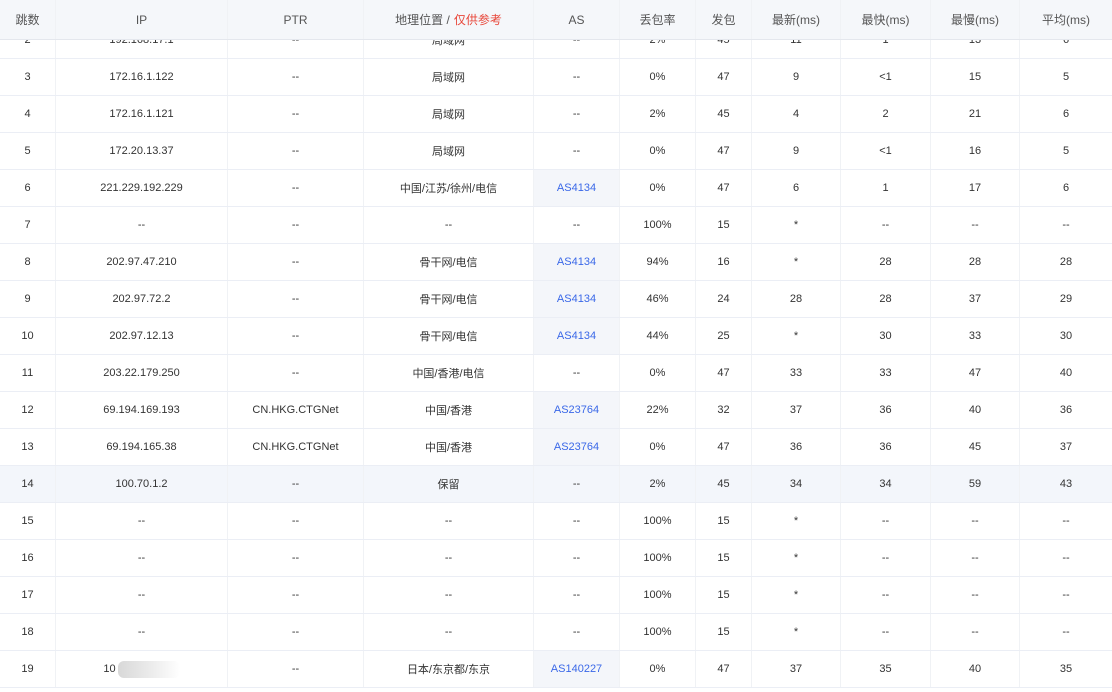 The width and height of the screenshot is (1112, 692). I want to click on worst-cell: 17, so click(975, 188).